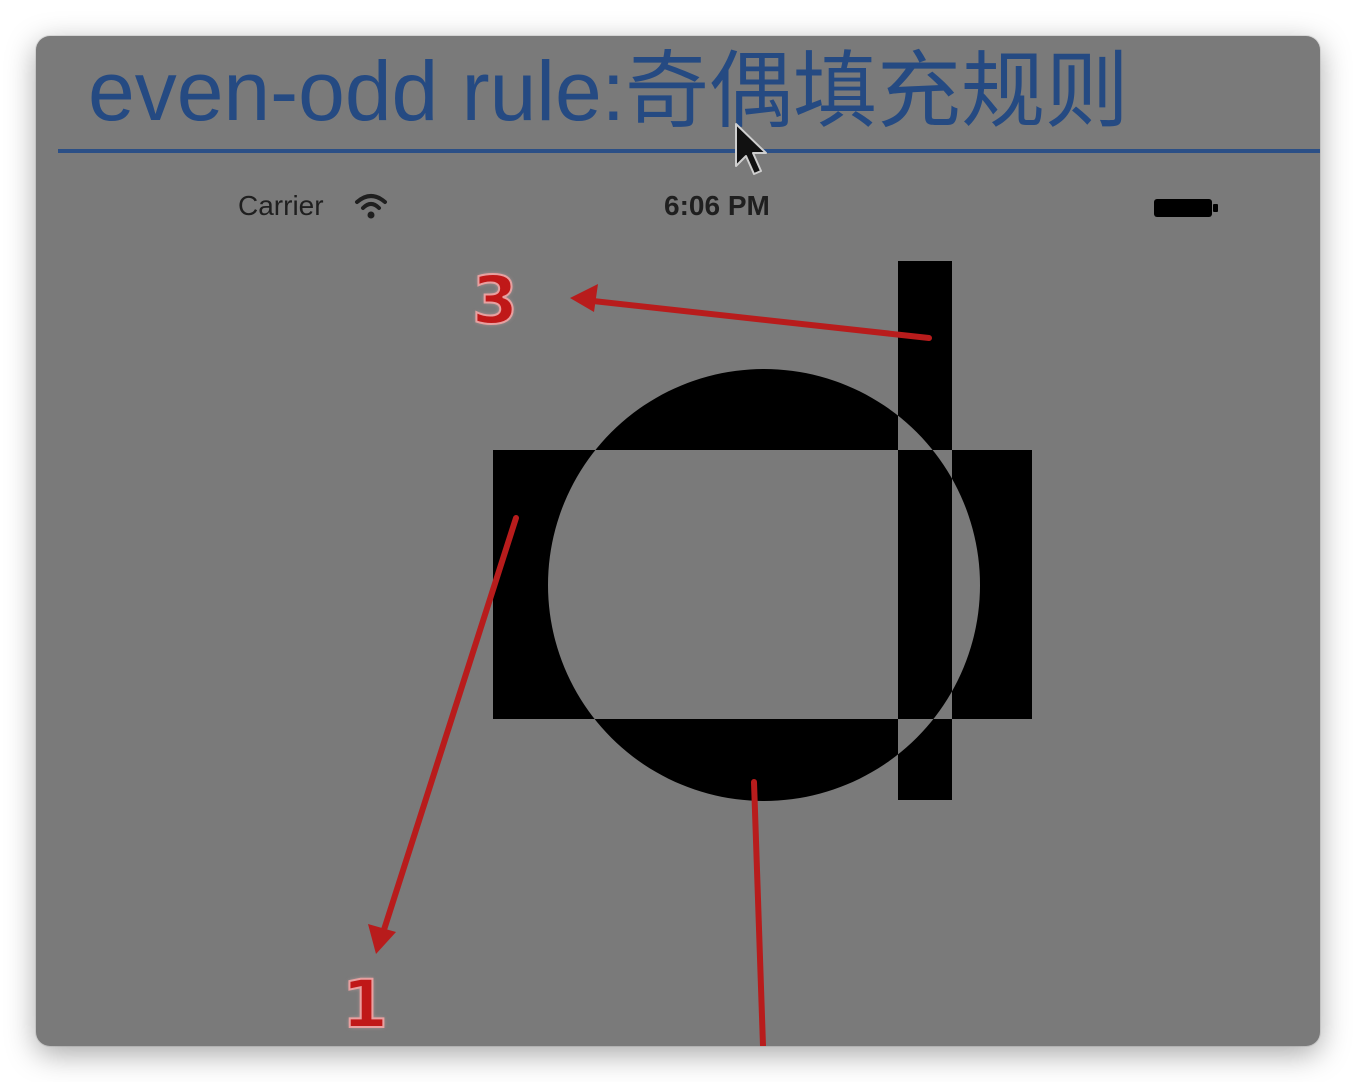  Describe the element at coordinates (365, 1004) in the screenshot. I see `callout-label-1: 1` at that location.